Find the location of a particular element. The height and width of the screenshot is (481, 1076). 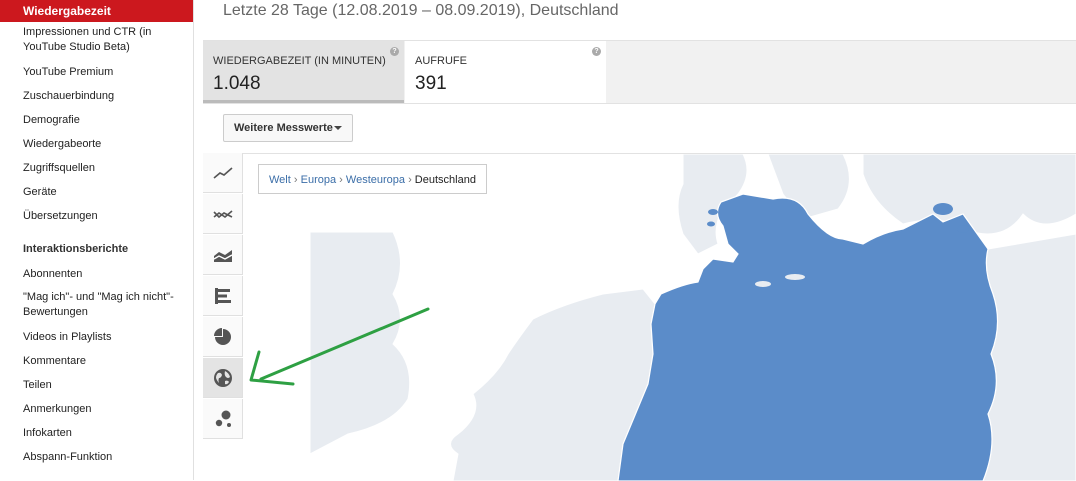

stacked-area-chart-icon is located at coordinates (222, 255).